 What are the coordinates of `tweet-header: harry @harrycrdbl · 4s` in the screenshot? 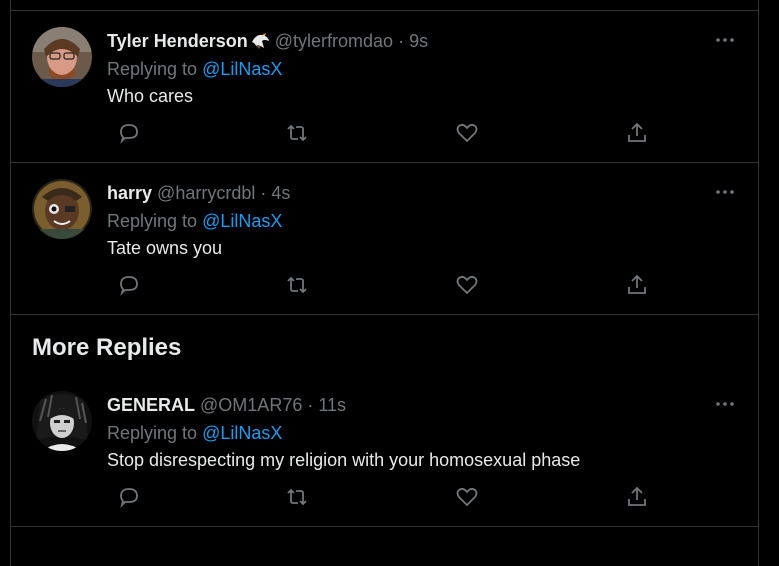 It's located at (198, 193).